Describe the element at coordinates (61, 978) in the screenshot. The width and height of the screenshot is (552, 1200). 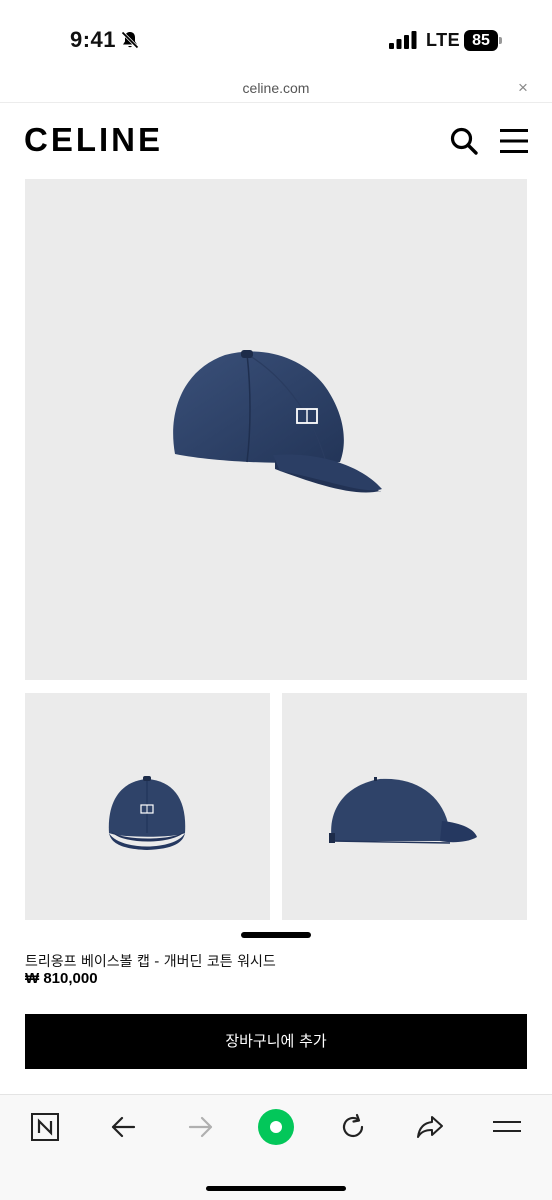
I see `product-price: ₩ 810,000` at that location.